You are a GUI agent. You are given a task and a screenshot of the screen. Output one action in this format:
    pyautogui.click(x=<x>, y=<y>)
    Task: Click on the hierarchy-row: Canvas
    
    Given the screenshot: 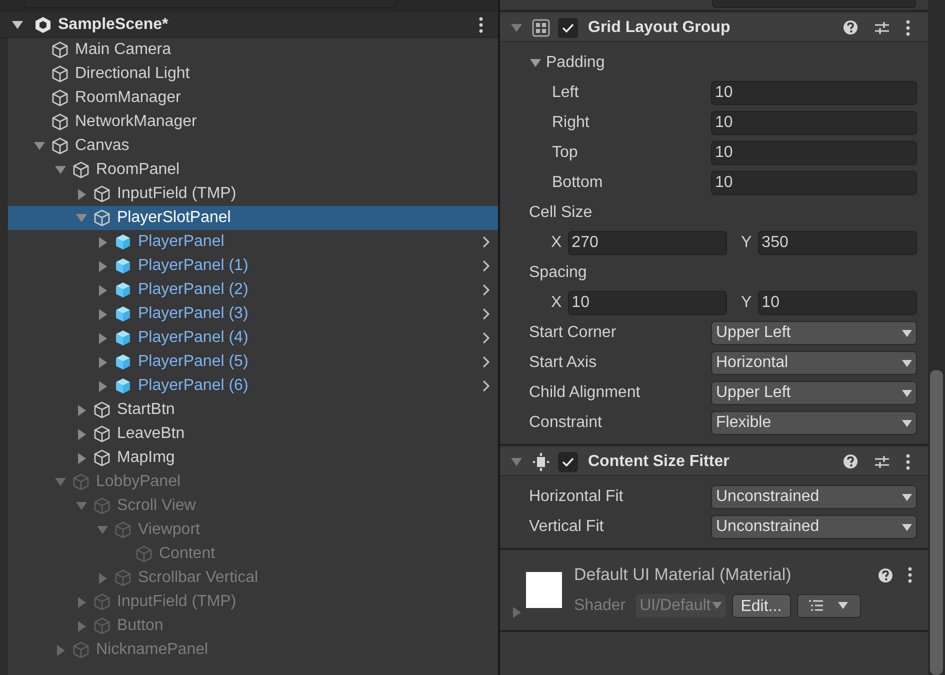 What is the action you would take?
    pyautogui.click(x=253, y=146)
    